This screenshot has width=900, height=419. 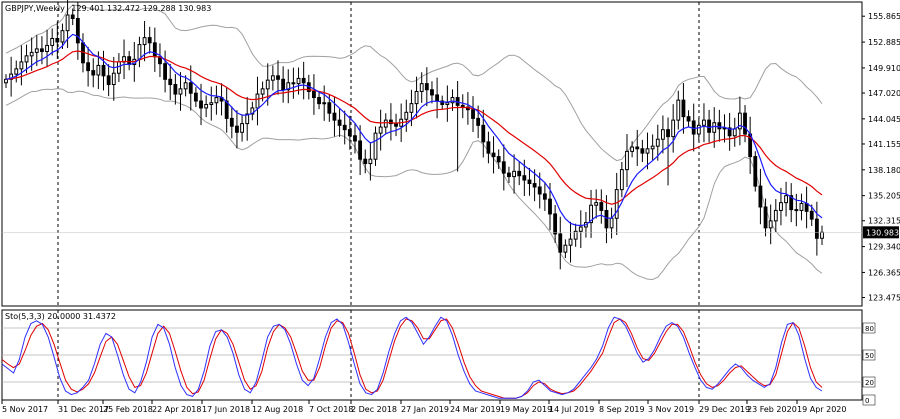 What do you see at coordinates (882, 232) in the screenshot?
I see `current-price-label: 130.983` at bounding box center [882, 232].